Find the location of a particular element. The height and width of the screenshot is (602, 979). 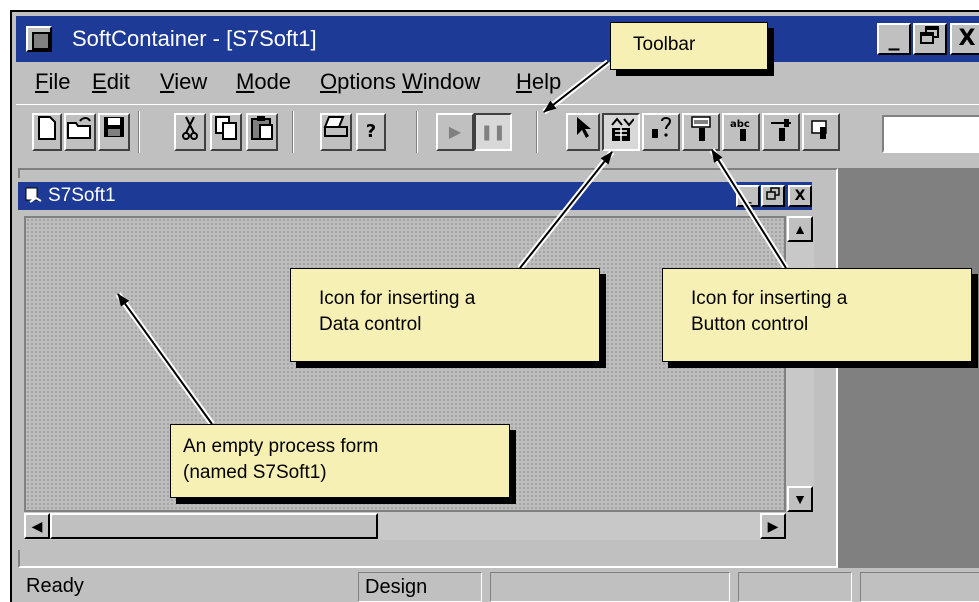

menu-file: File is located at coordinates (52, 82).